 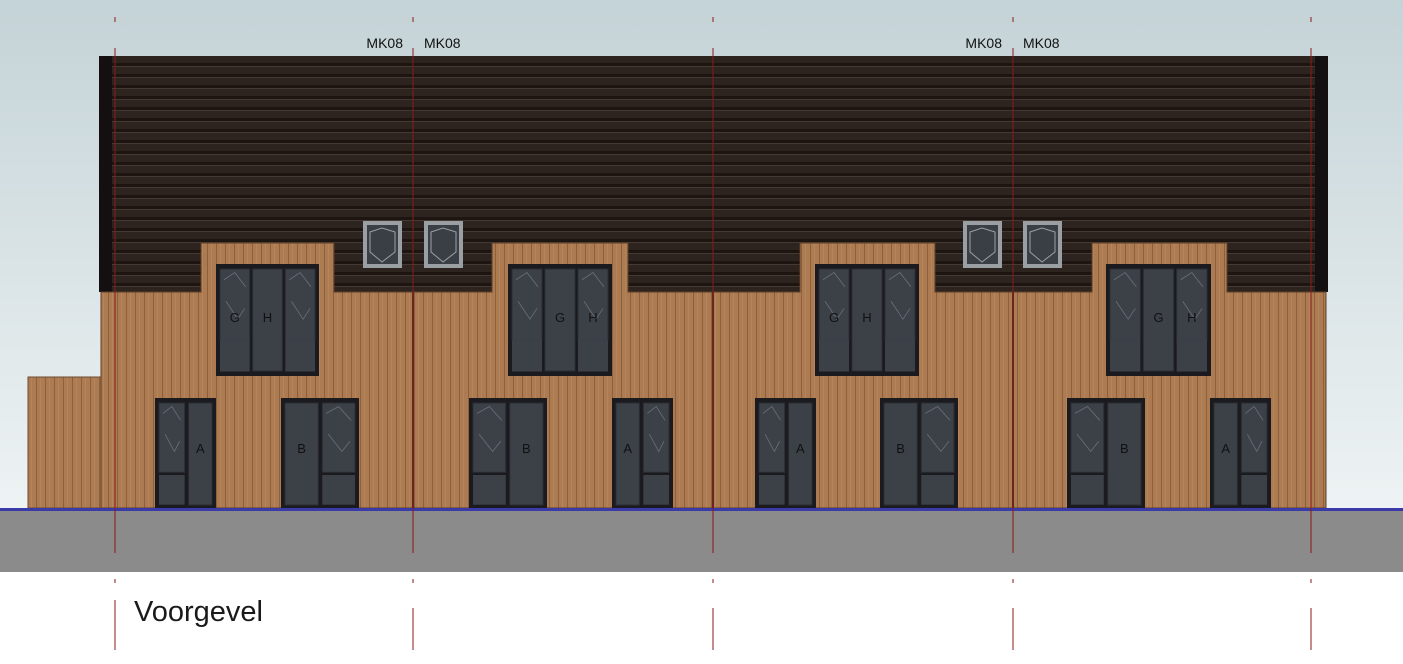 What do you see at coordinates (198, 612) in the screenshot?
I see `view-title: Voorgevel` at bounding box center [198, 612].